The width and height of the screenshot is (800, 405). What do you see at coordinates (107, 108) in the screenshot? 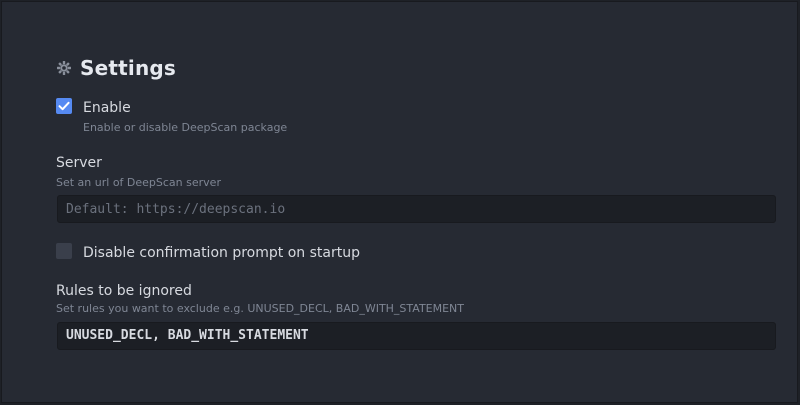
I see `enable-label: Enable` at bounding box center [107, 108].